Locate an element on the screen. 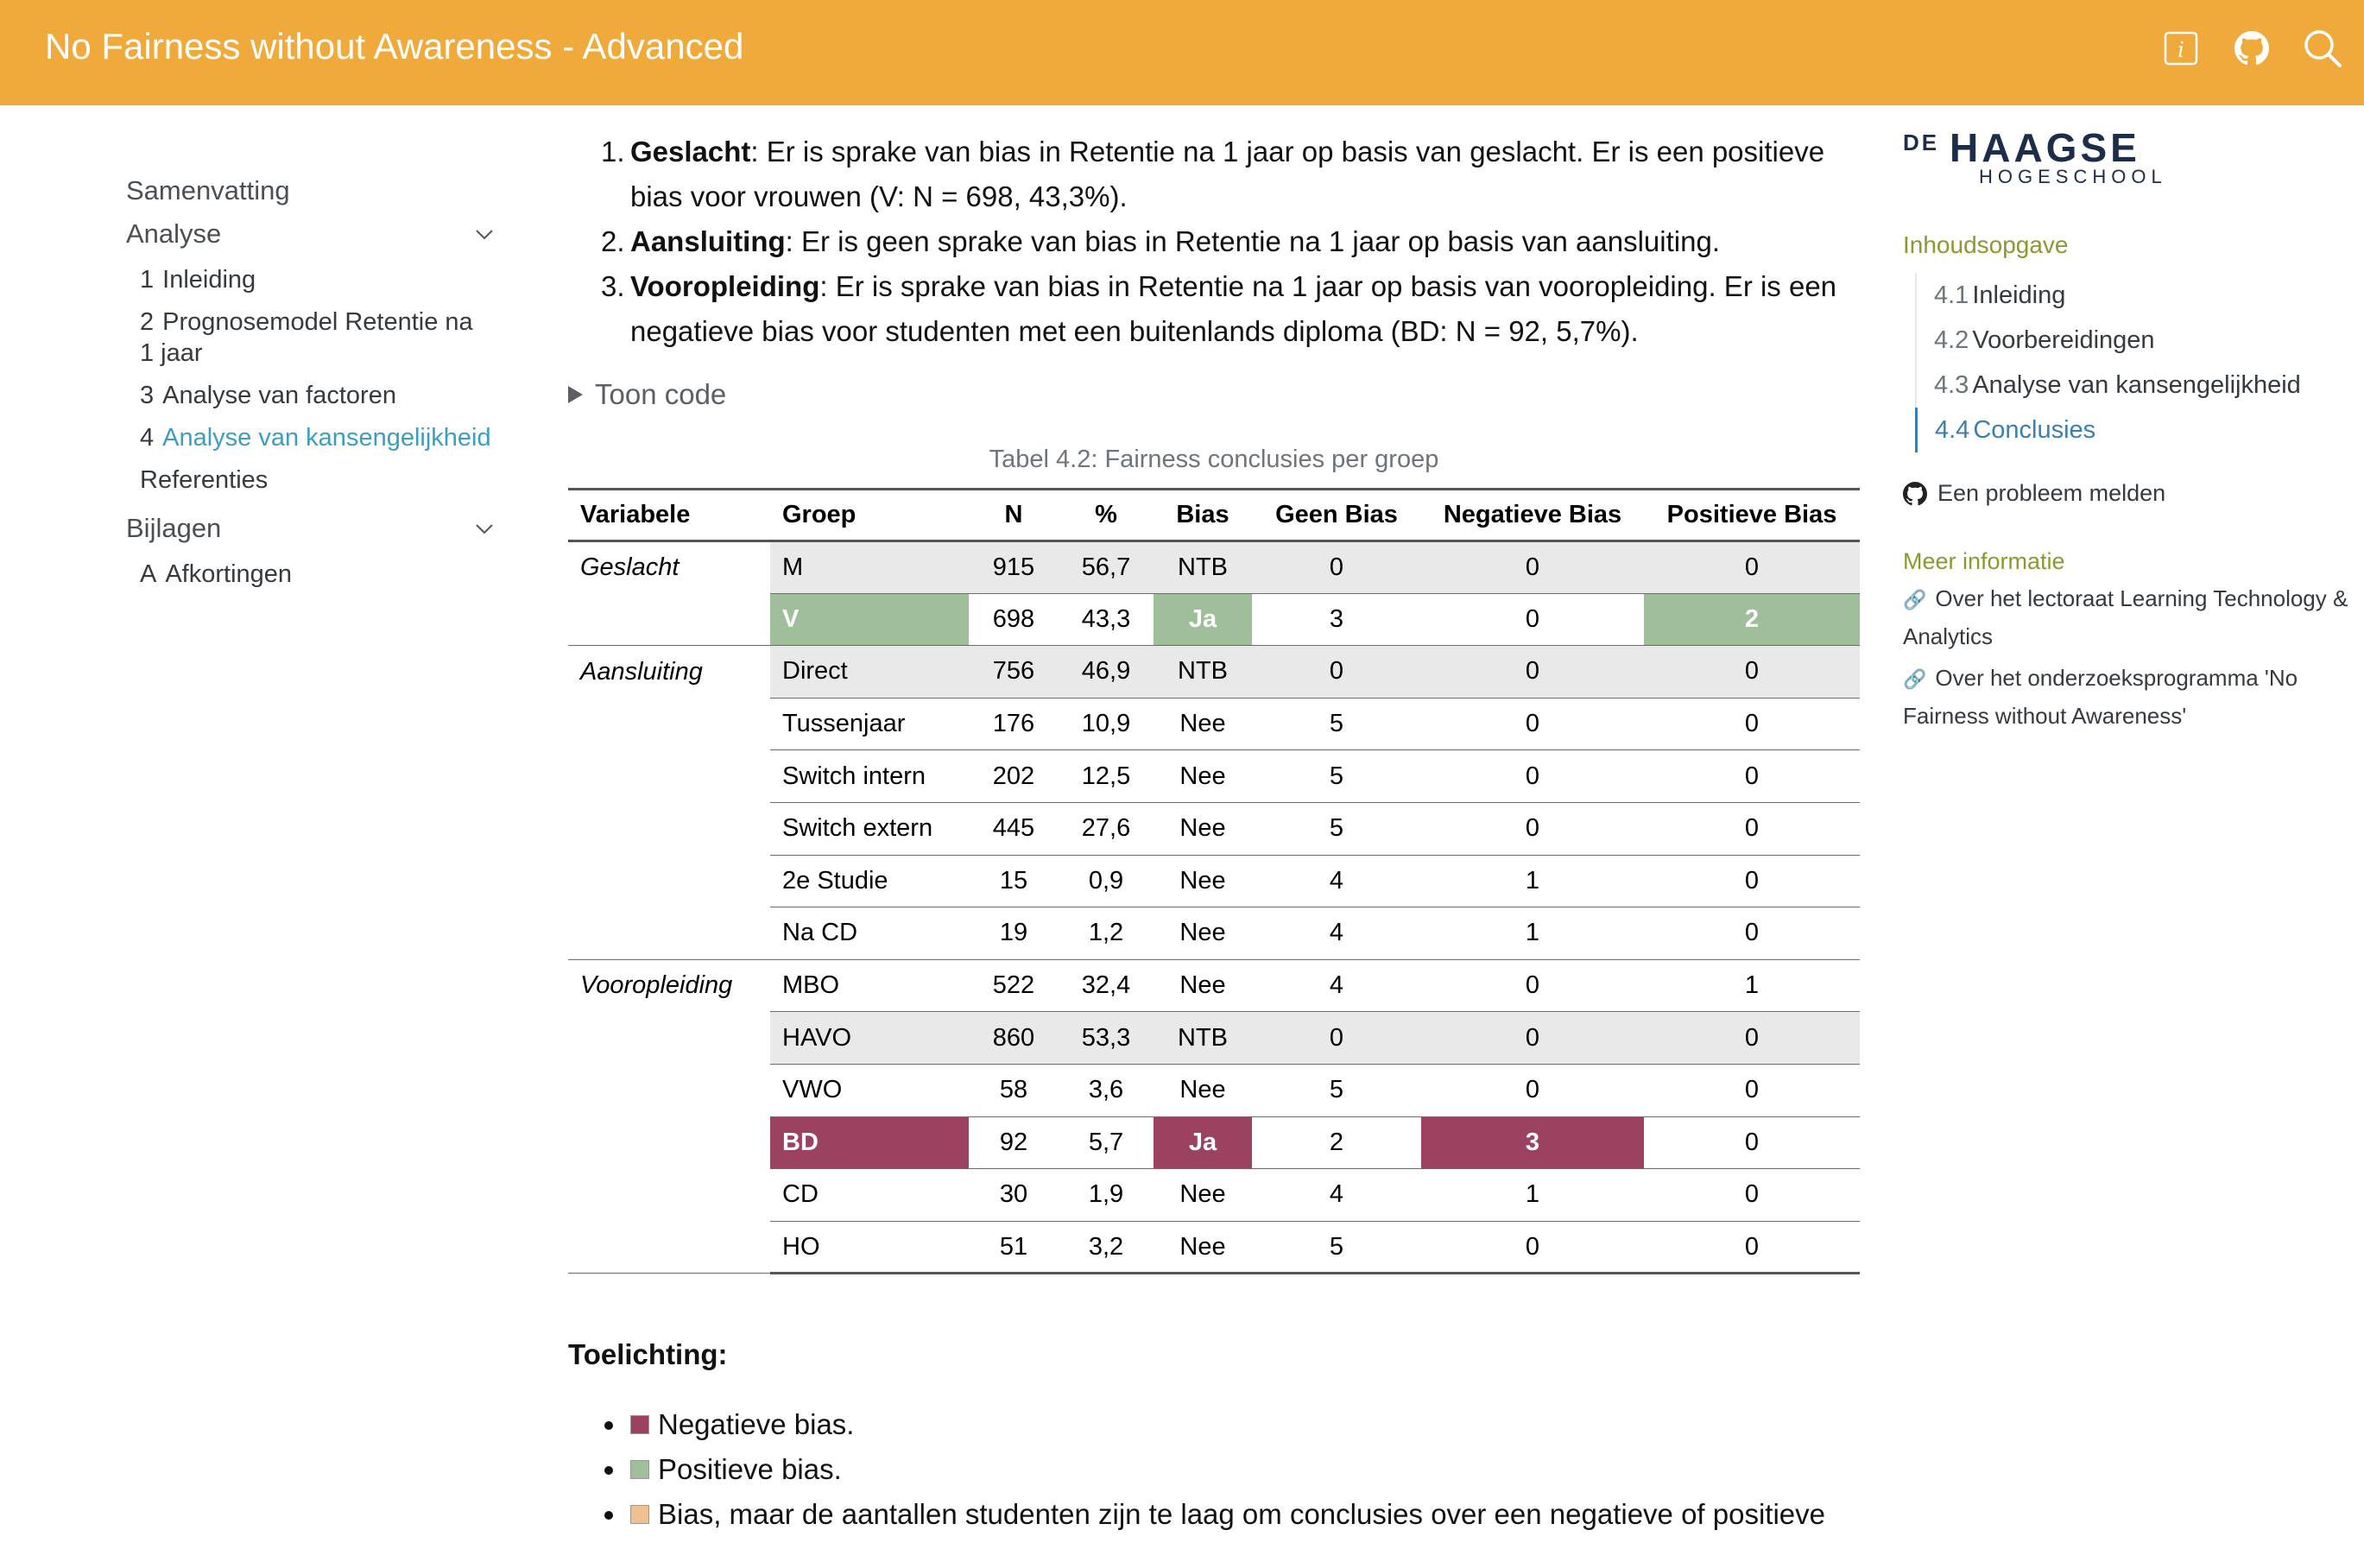 This screenshot has width=2364, height=1568. toc-item-voorbereidingen: 4.2 Voorbereidingen is located at coordinates (2134, 340).